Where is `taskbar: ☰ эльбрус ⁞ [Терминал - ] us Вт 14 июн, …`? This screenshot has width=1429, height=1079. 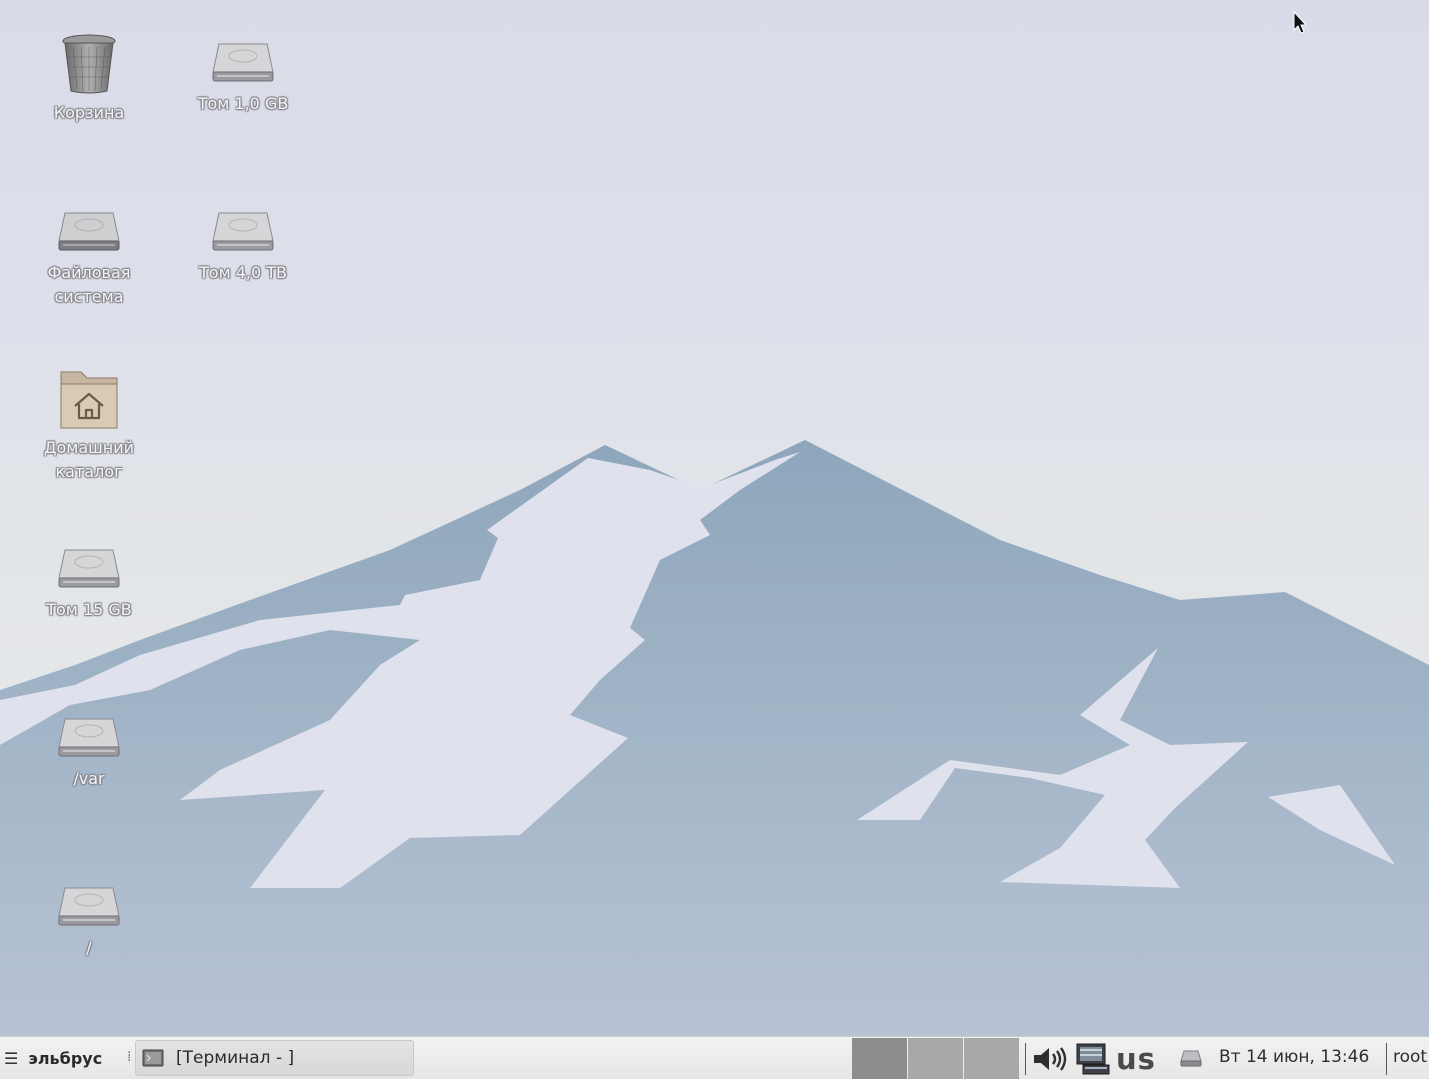
taskbar: ☰ эльбрус ⁞ [Терминал - ] us Вт 14 июн, … is located at coordinates (714, 1057).